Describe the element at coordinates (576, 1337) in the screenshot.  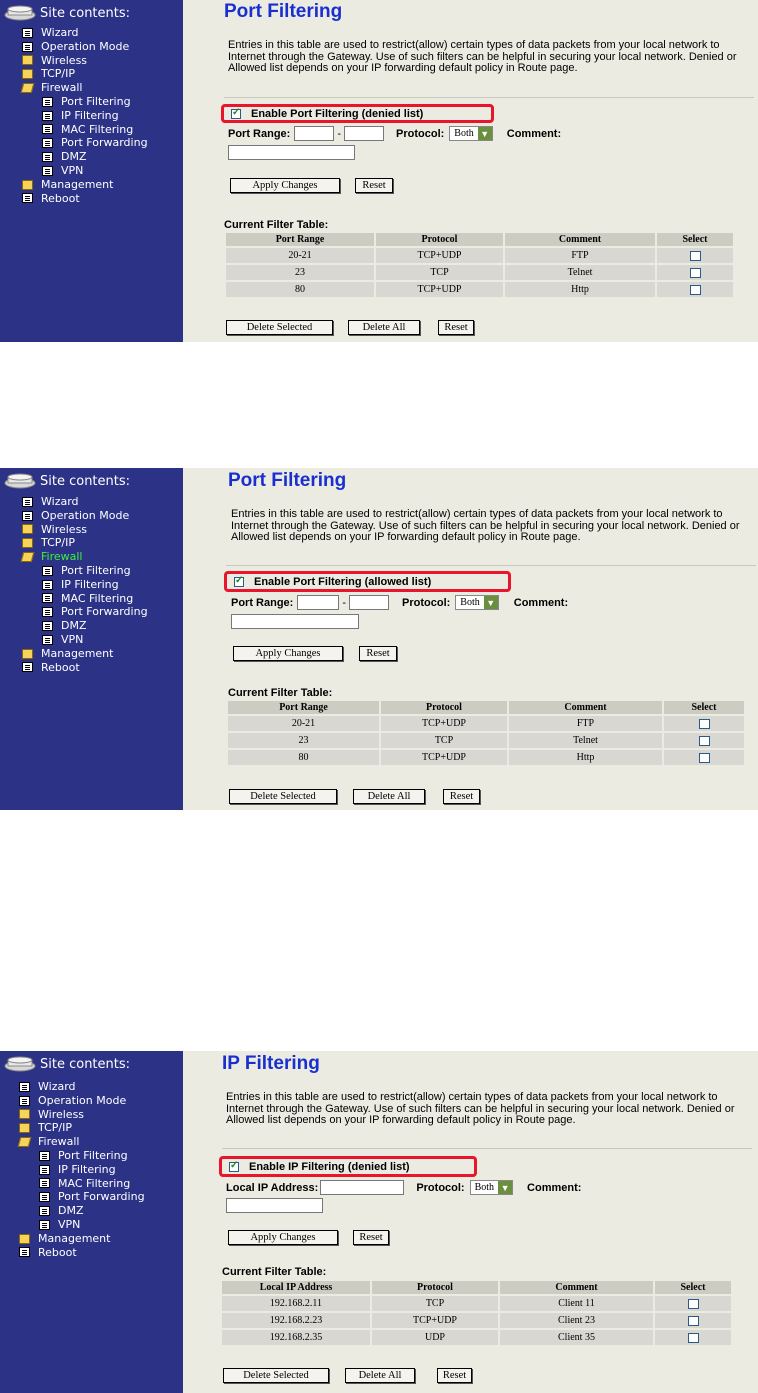
I see `cell-comment: Client 35` at that location.